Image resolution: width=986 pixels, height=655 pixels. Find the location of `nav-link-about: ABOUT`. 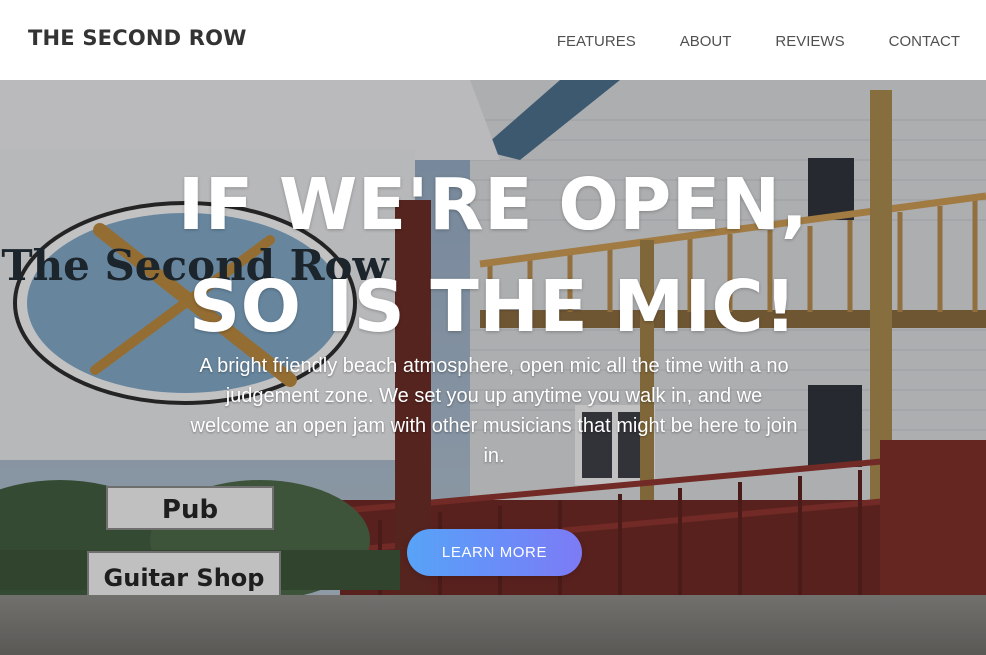

nav-link-about: ABOUT is located at coordinates (706, 41).